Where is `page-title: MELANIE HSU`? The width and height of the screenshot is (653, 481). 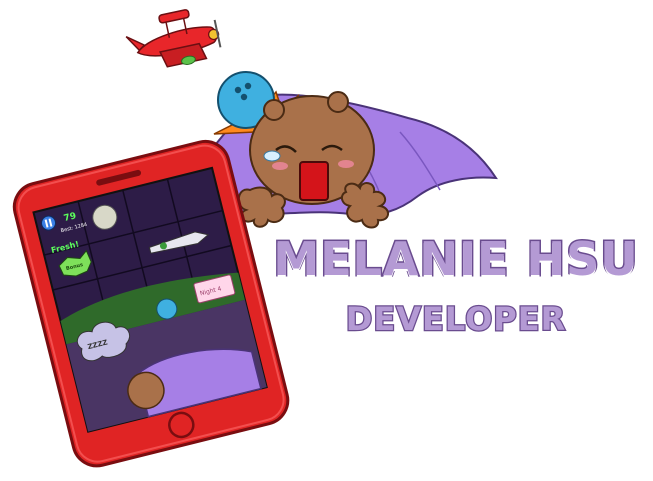 page-title: MELANIE HSU is located at coordinates (455, 259).